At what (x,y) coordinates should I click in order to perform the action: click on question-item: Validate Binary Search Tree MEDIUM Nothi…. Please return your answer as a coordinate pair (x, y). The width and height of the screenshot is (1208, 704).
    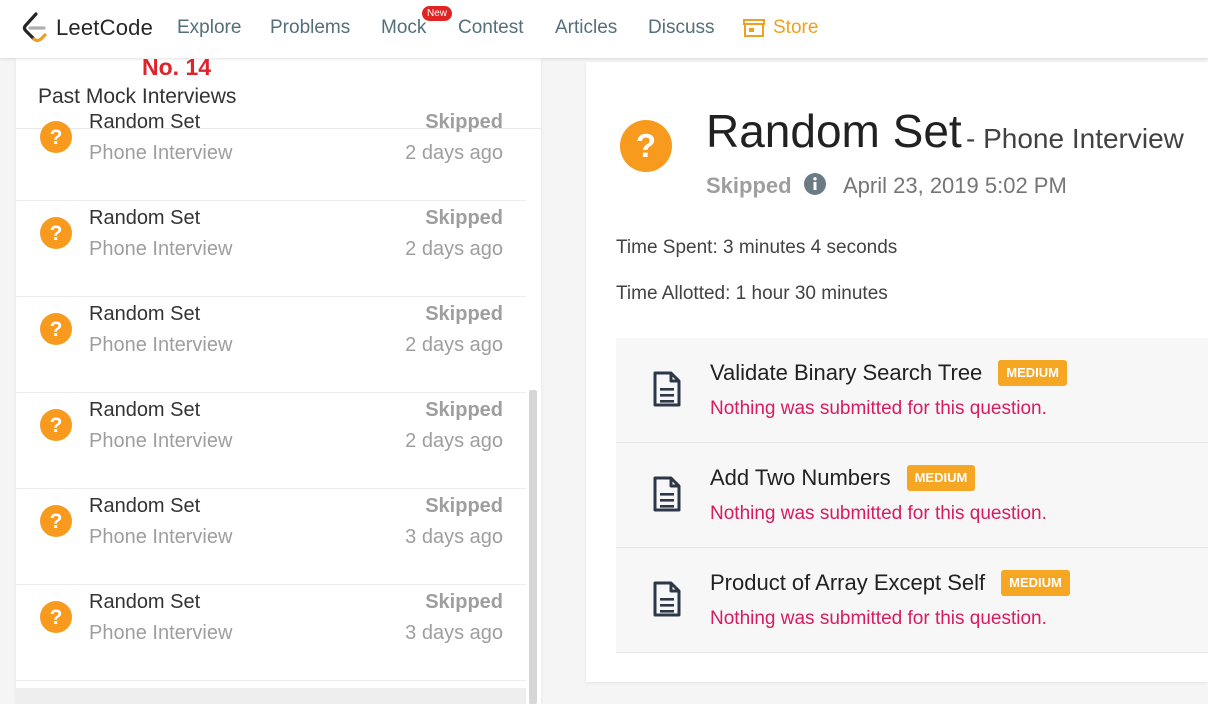
    Looking at the image, I should click on (912, 390).